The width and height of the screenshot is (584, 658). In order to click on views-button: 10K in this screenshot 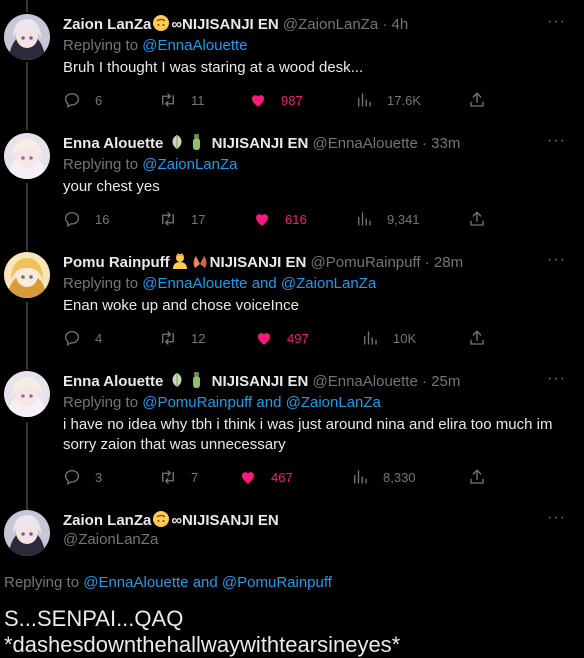, I will do `click(388, 338)`.